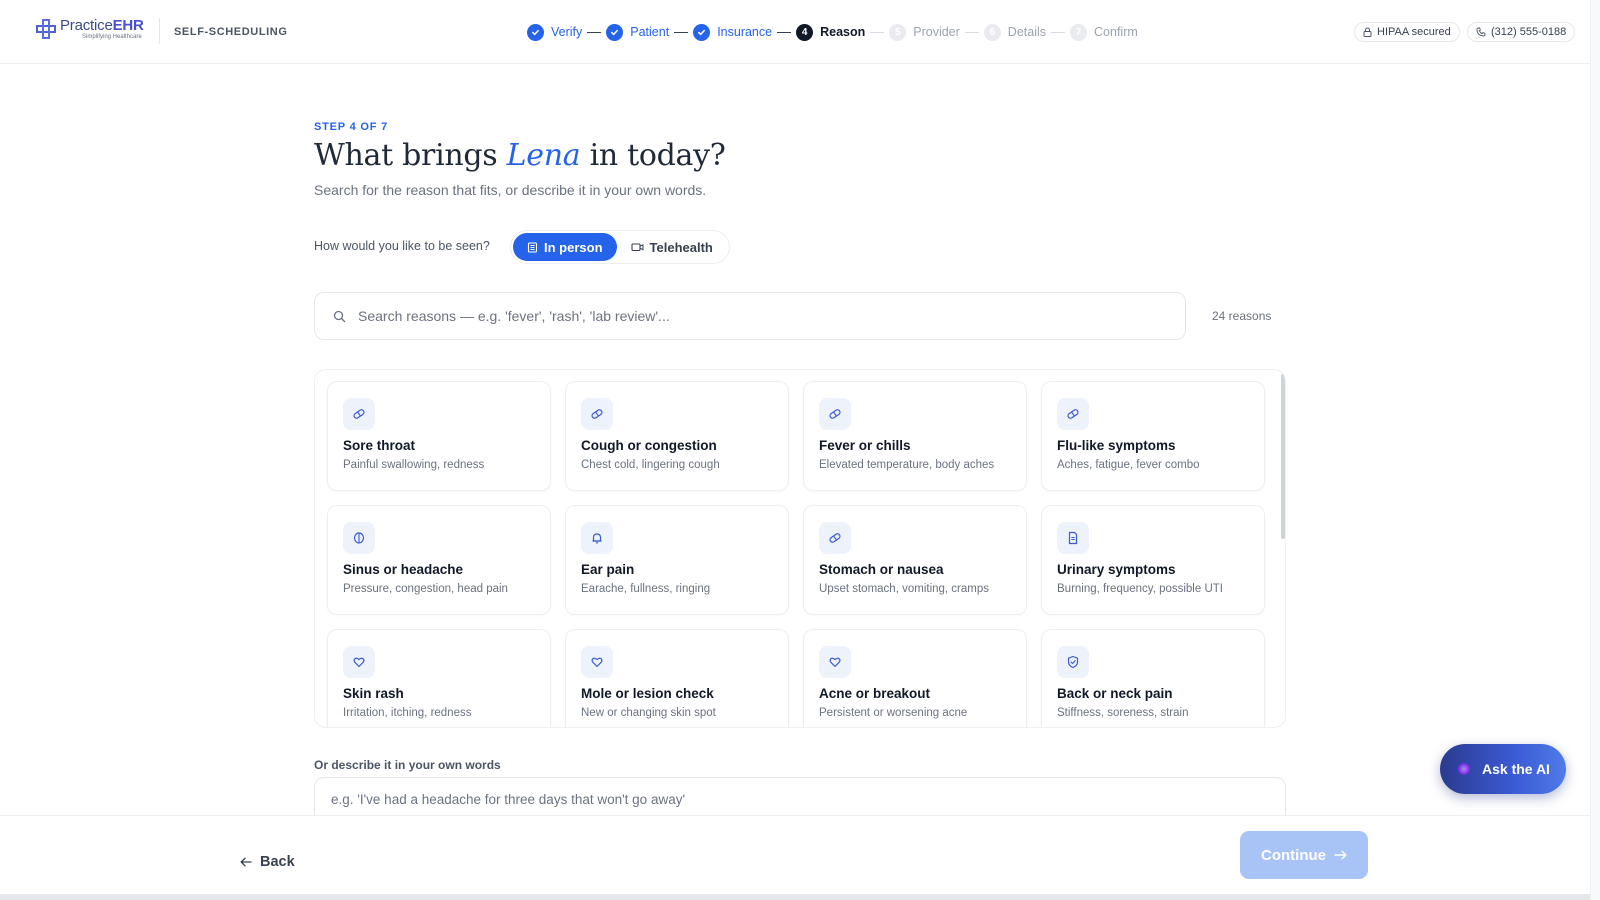 The height and width of the screenshot is (900, 1600). Describe the element at coordinates (649, 445) in the screenshot. I see `reason-name: Cough or congestion` at that location.